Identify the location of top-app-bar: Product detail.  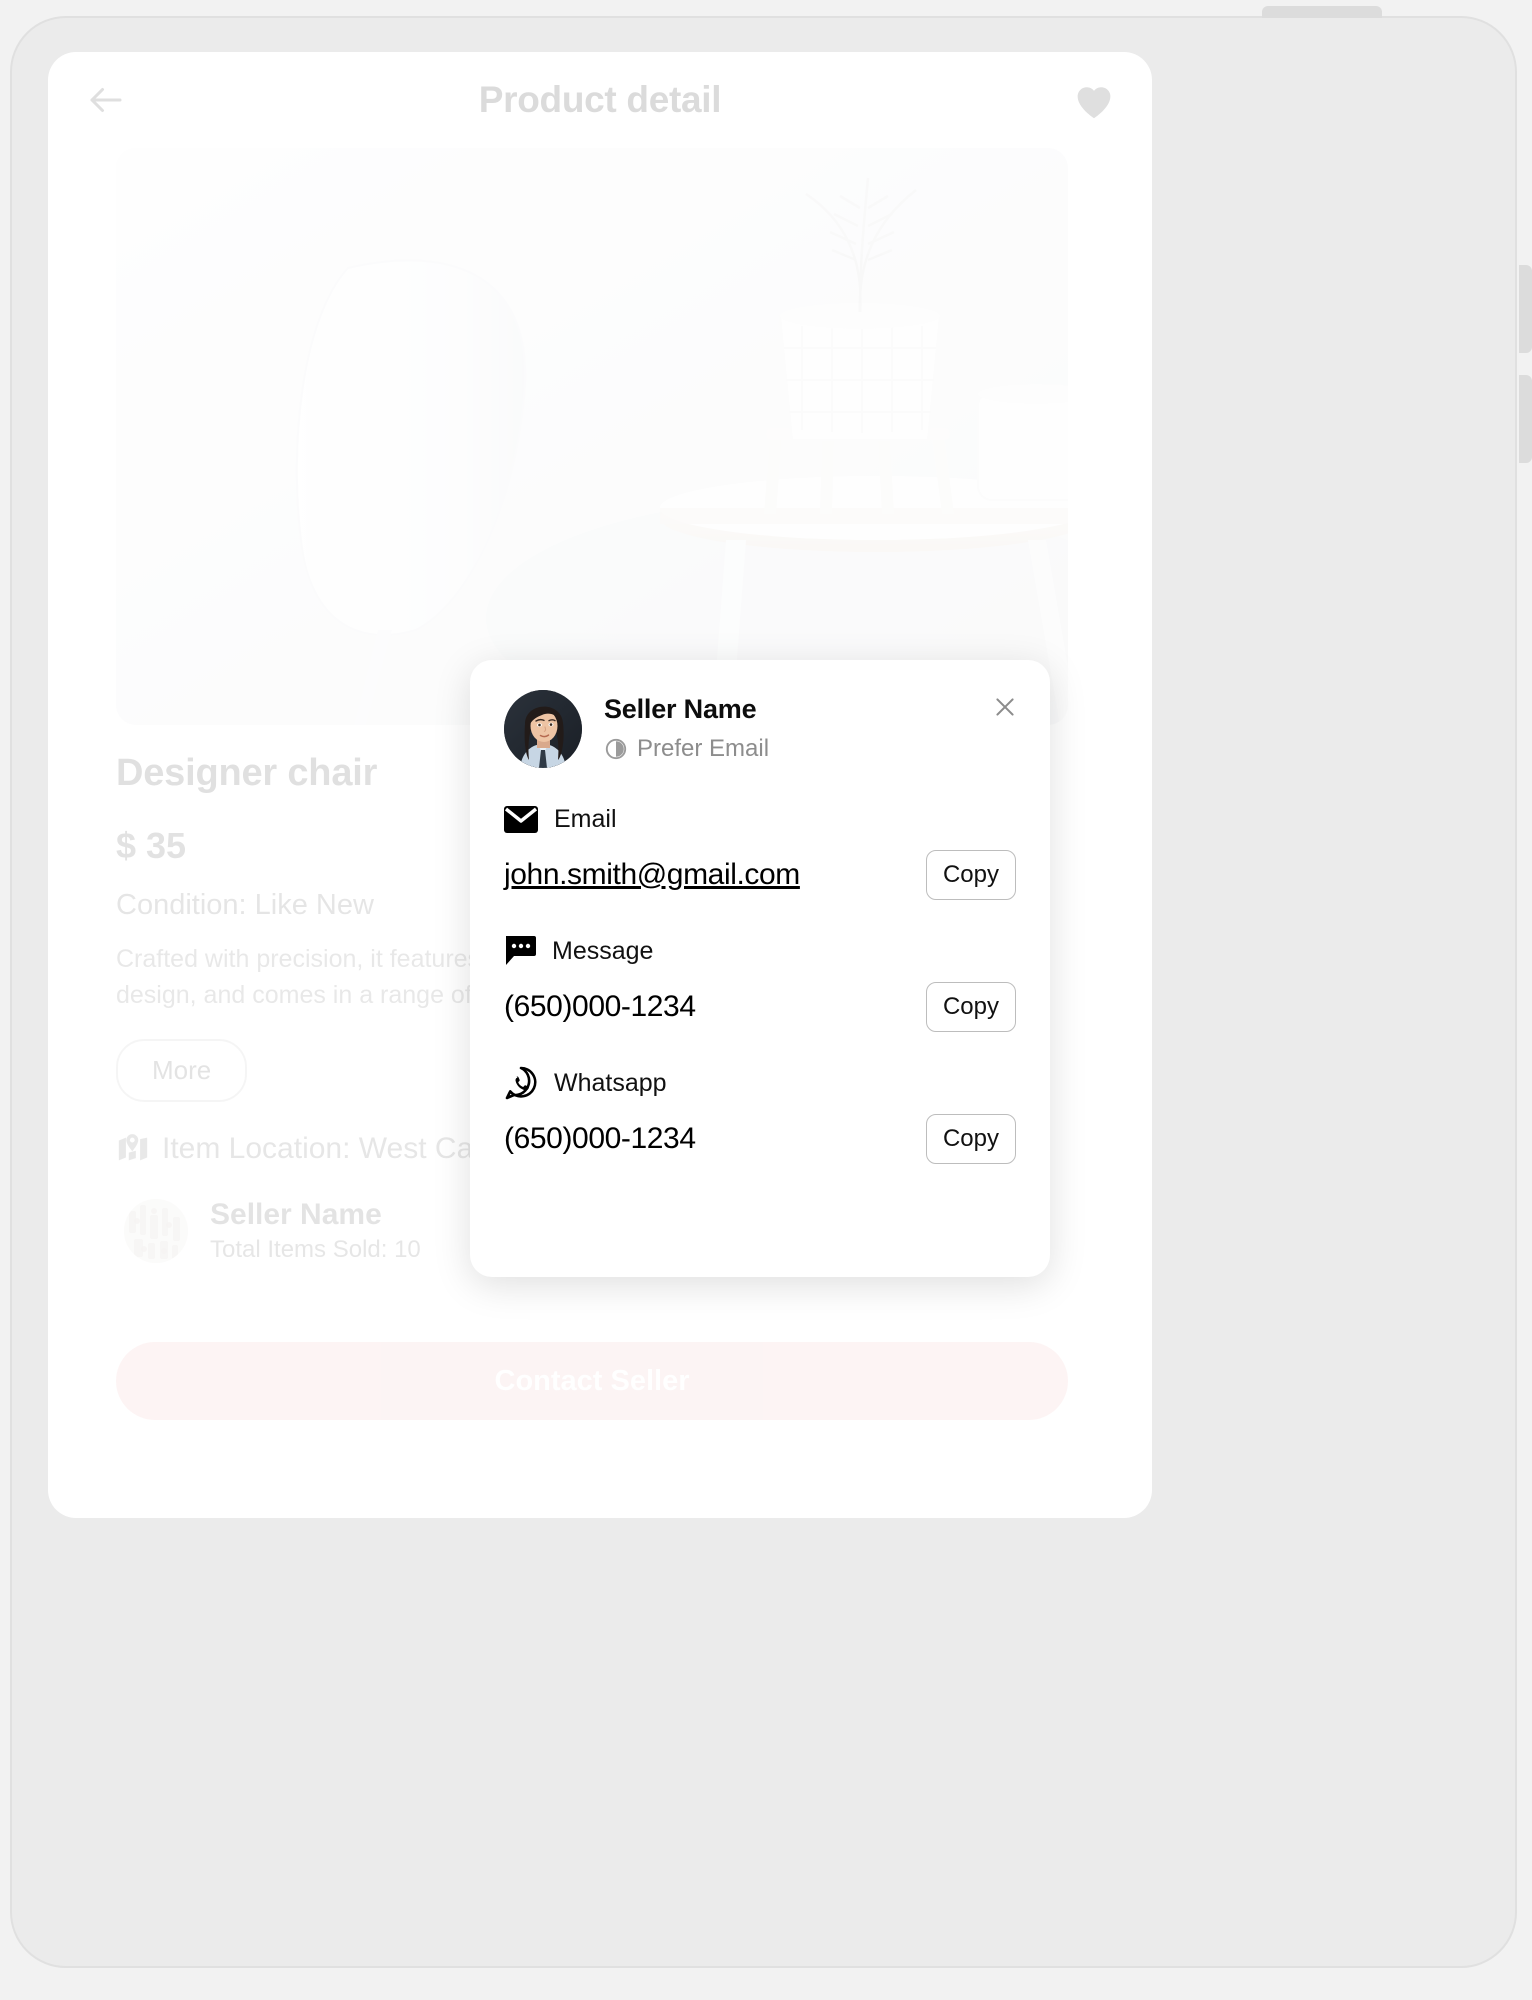
(600, 100).